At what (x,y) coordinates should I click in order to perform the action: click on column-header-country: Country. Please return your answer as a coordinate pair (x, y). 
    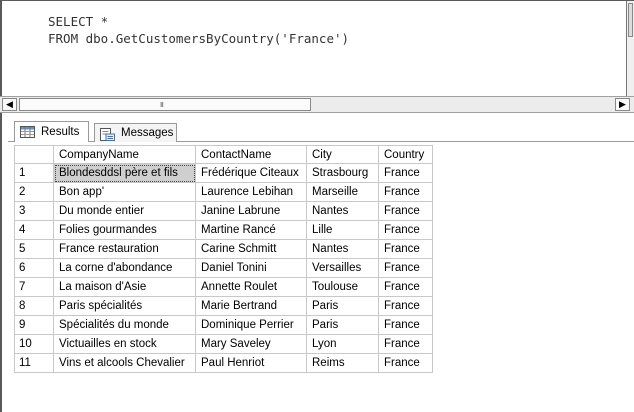
    Looking at the image, I should click on (405, 154).